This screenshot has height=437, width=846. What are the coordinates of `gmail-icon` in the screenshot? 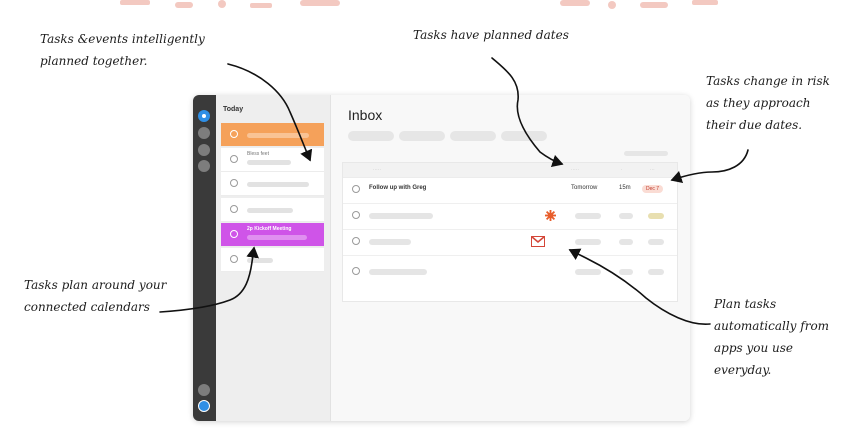 It's located at (538, 241).